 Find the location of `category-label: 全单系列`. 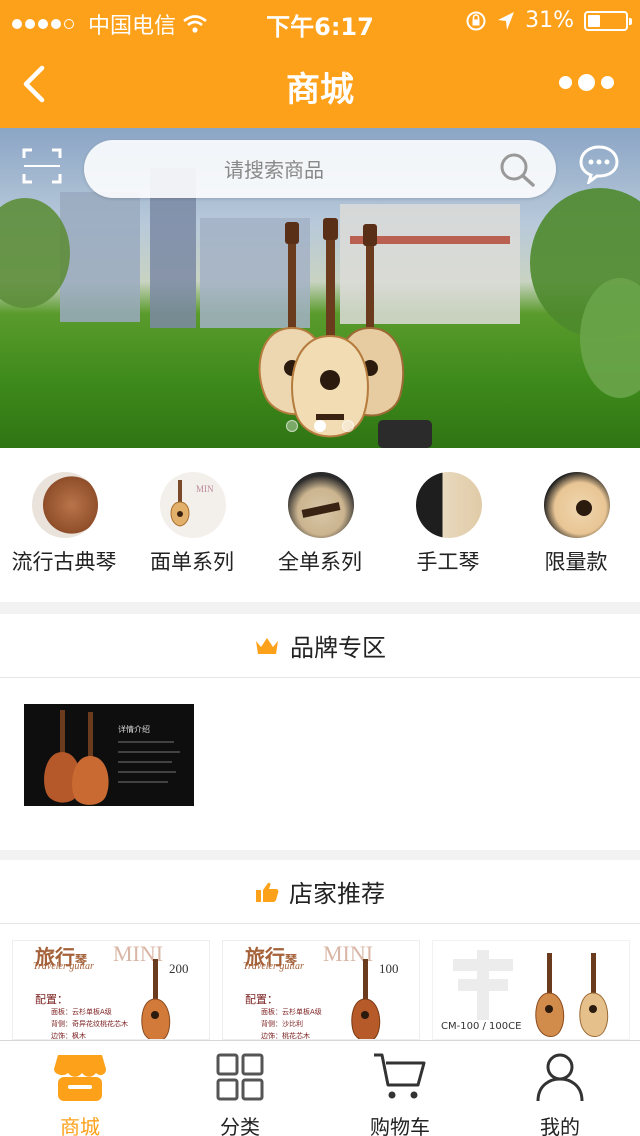

category-label: 全单系列 is located at coordinates (320, 562).